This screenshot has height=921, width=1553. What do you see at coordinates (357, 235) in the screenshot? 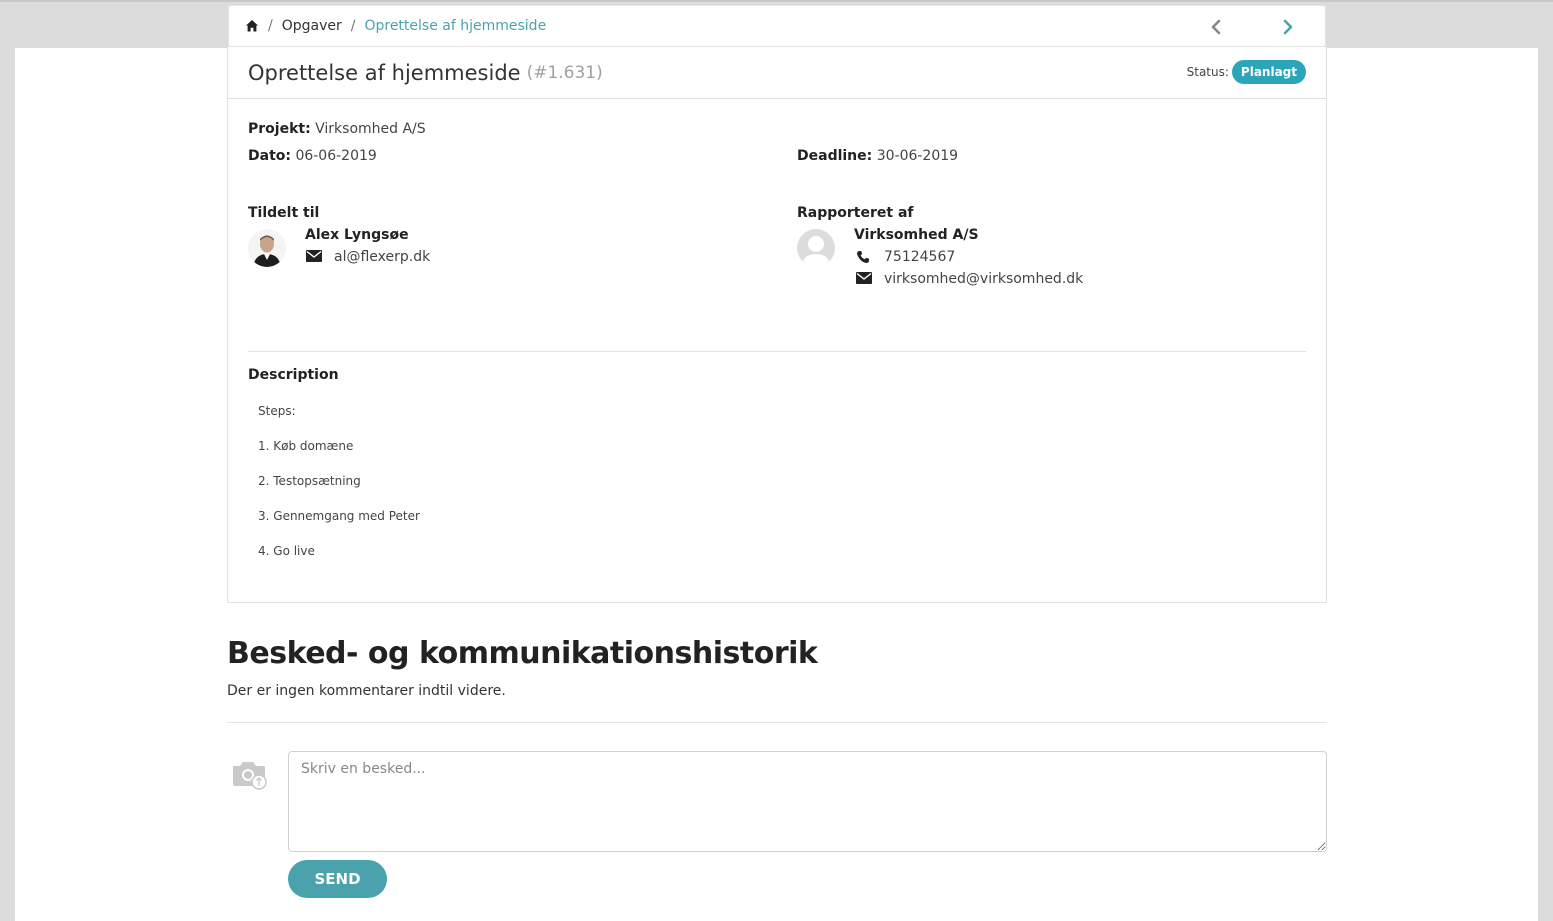
I see `assignee-name: Alex Lyngsøe` at bounding box center [357, 235].